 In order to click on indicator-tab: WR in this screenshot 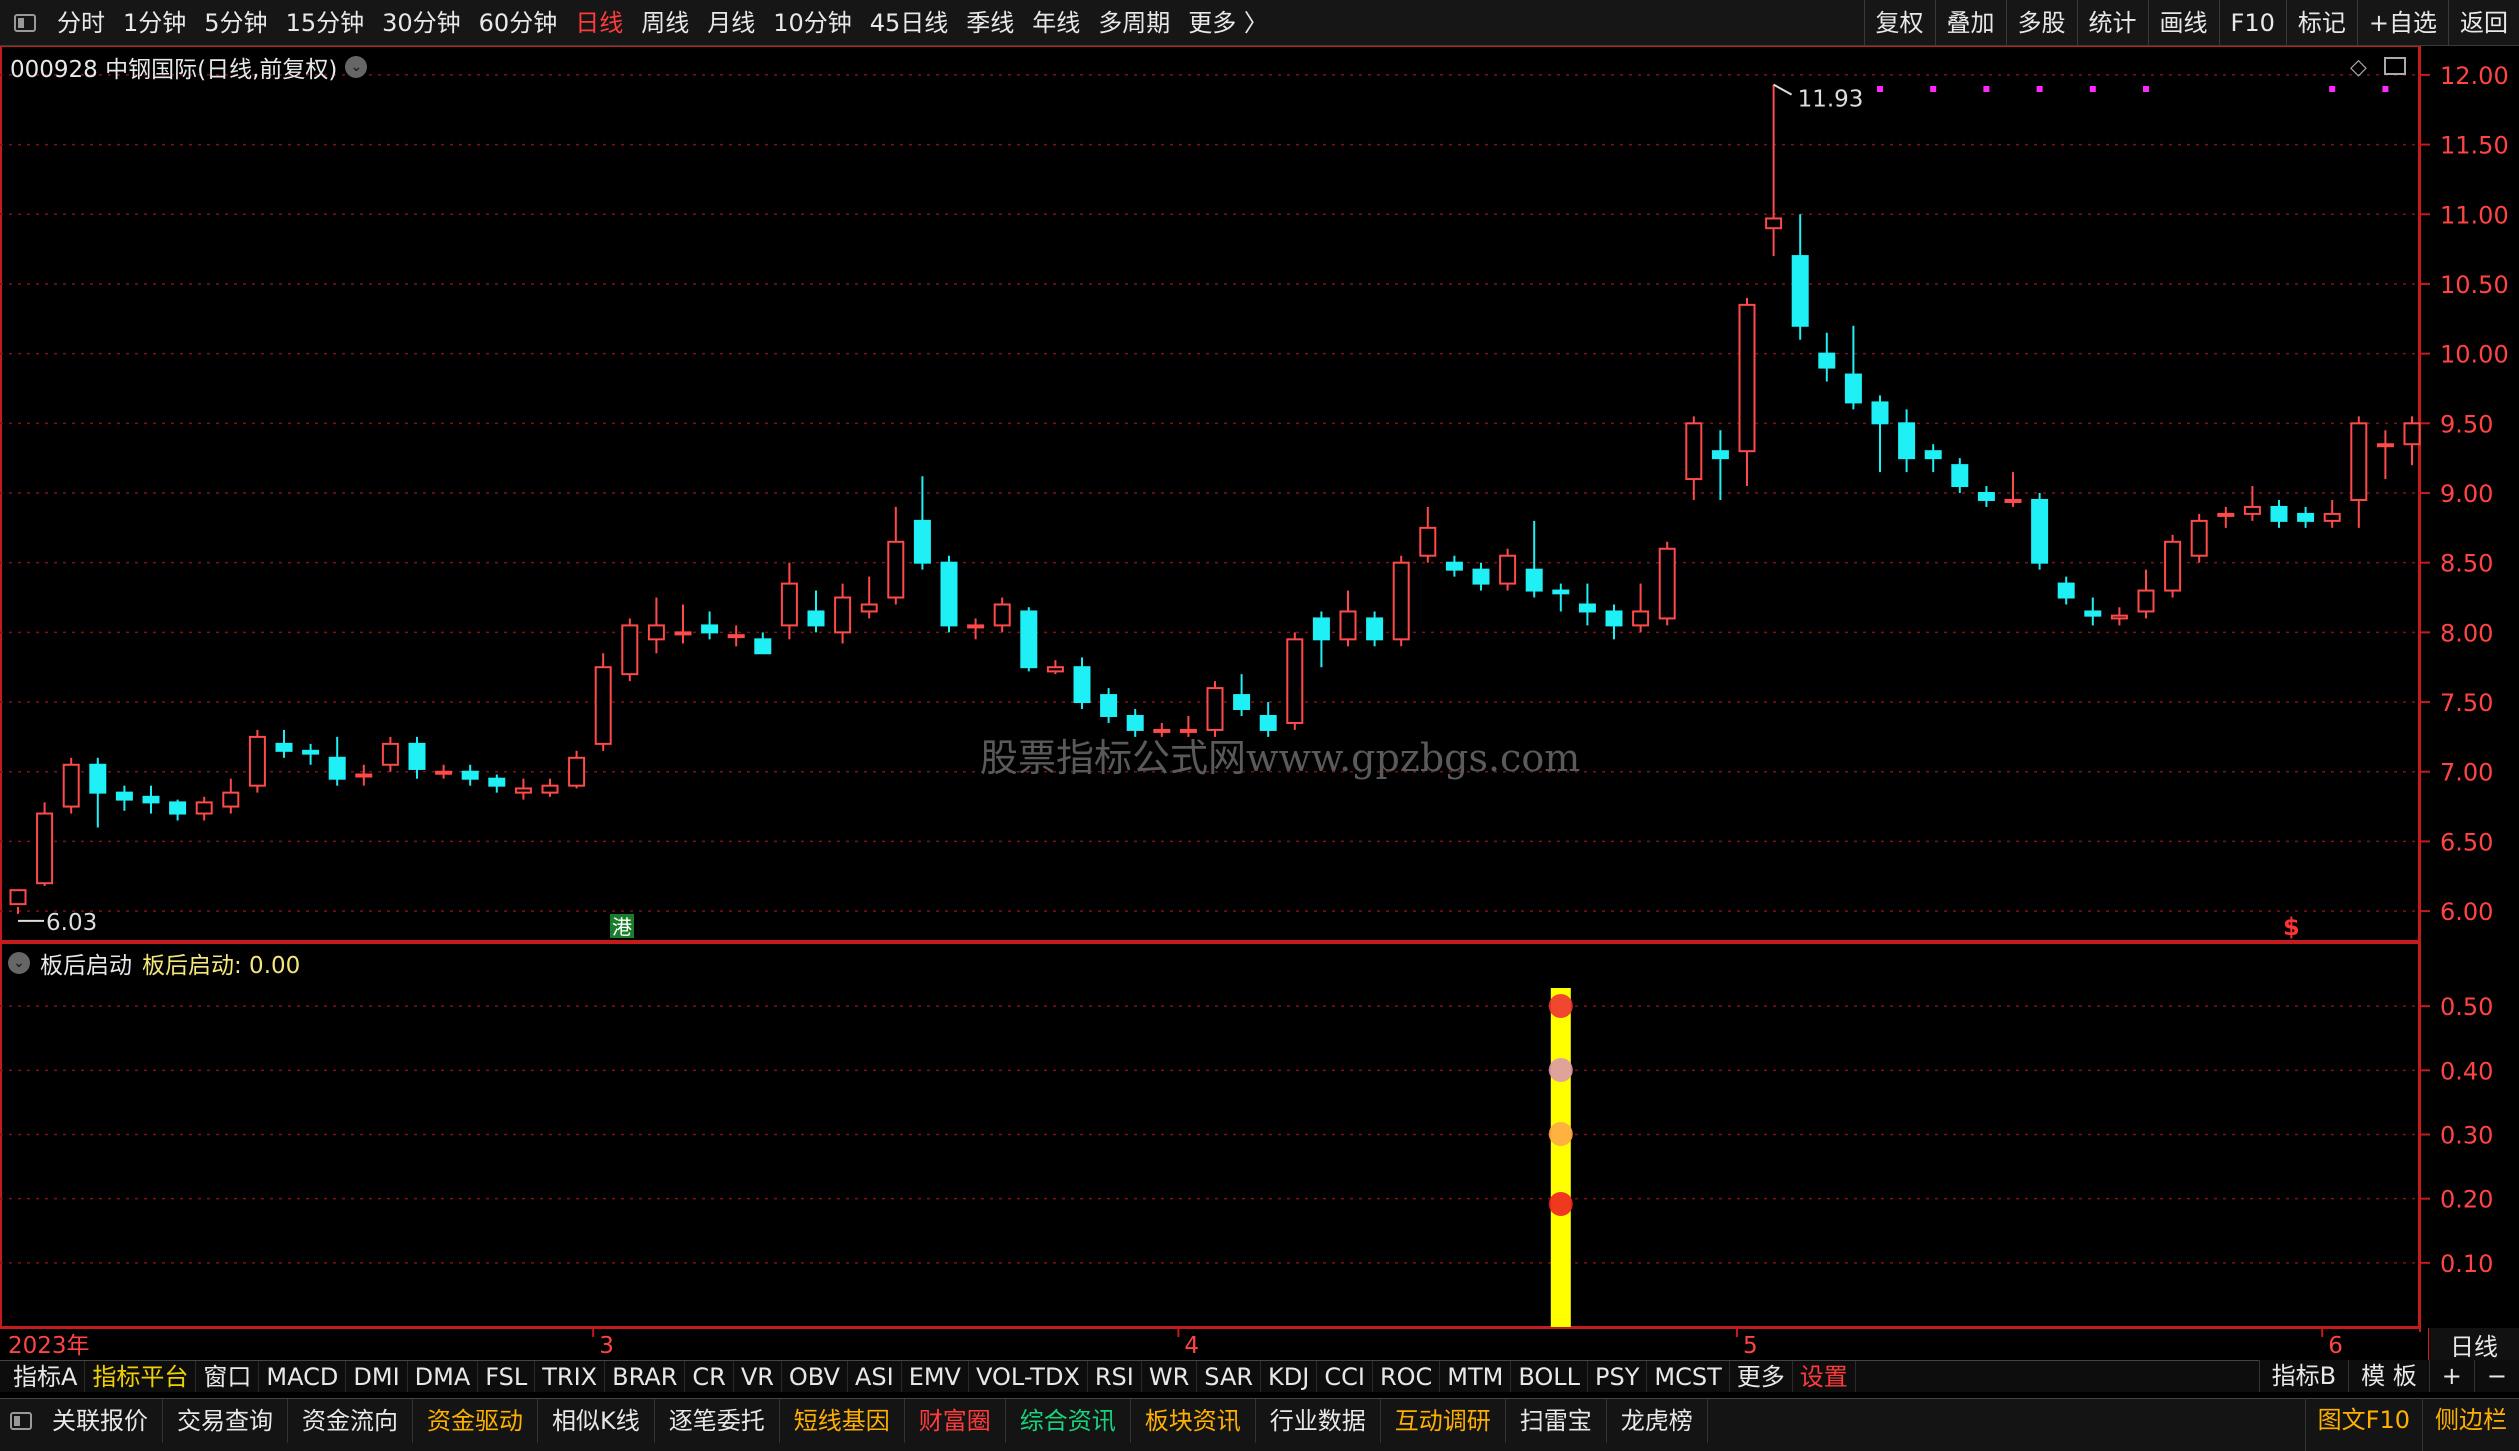, I will do `click(1170, 1376)`.